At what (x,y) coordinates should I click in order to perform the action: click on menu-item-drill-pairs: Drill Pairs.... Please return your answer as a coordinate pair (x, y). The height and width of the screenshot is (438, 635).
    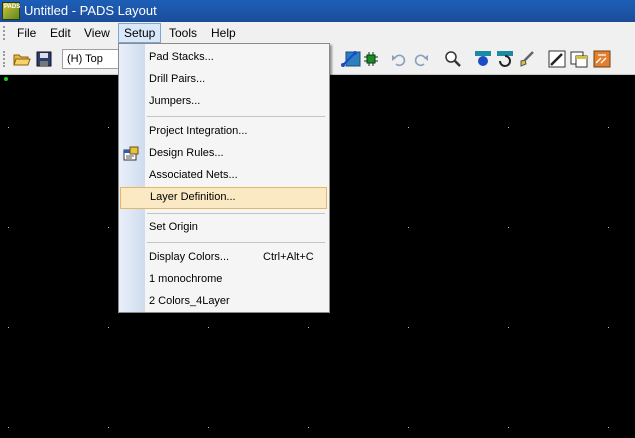
    Looking at the image, I should click on (224, 80).